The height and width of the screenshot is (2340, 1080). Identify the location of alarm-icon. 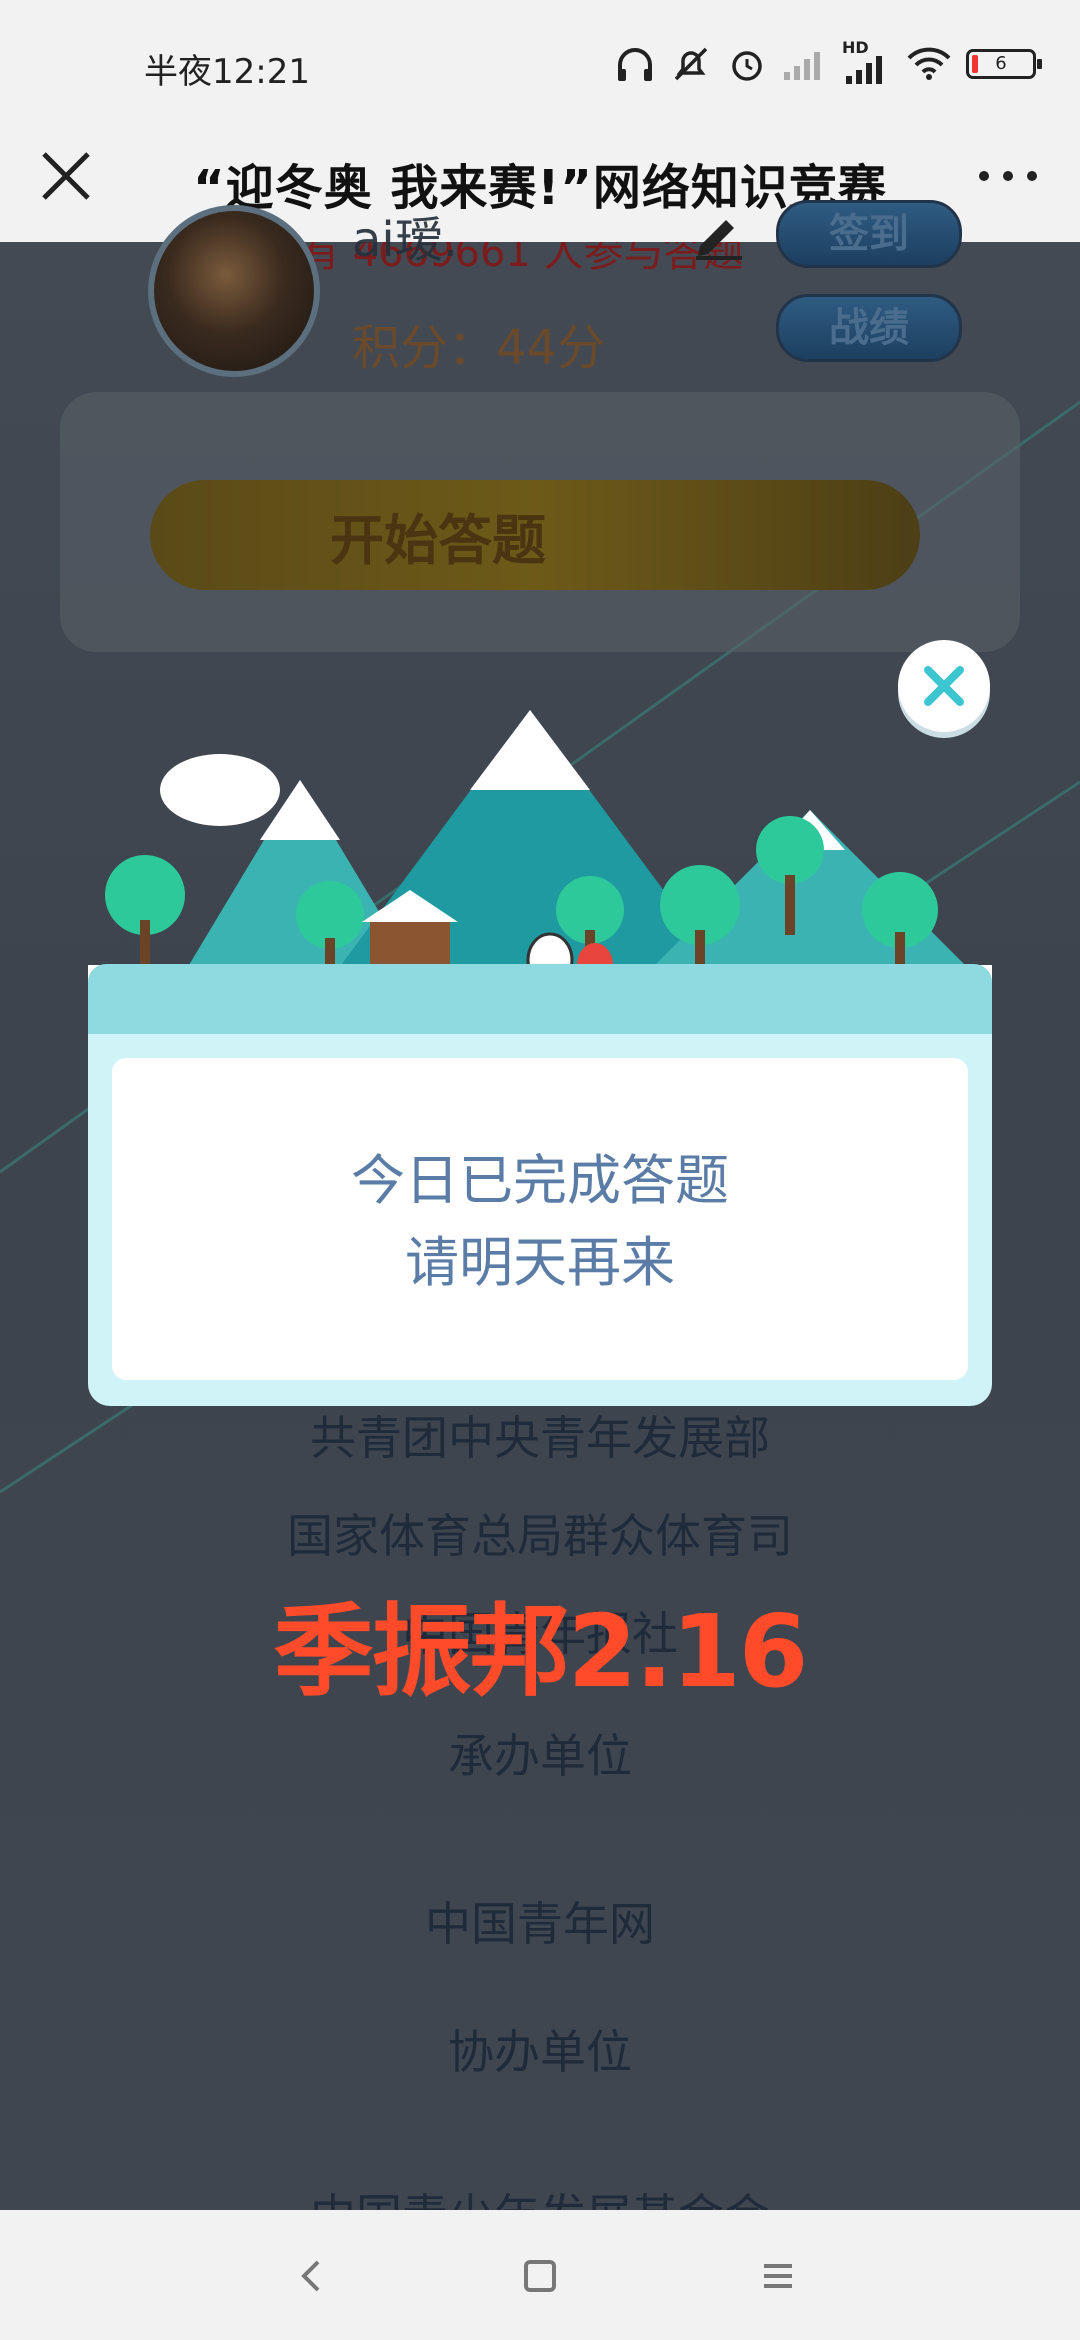
(747, 66).